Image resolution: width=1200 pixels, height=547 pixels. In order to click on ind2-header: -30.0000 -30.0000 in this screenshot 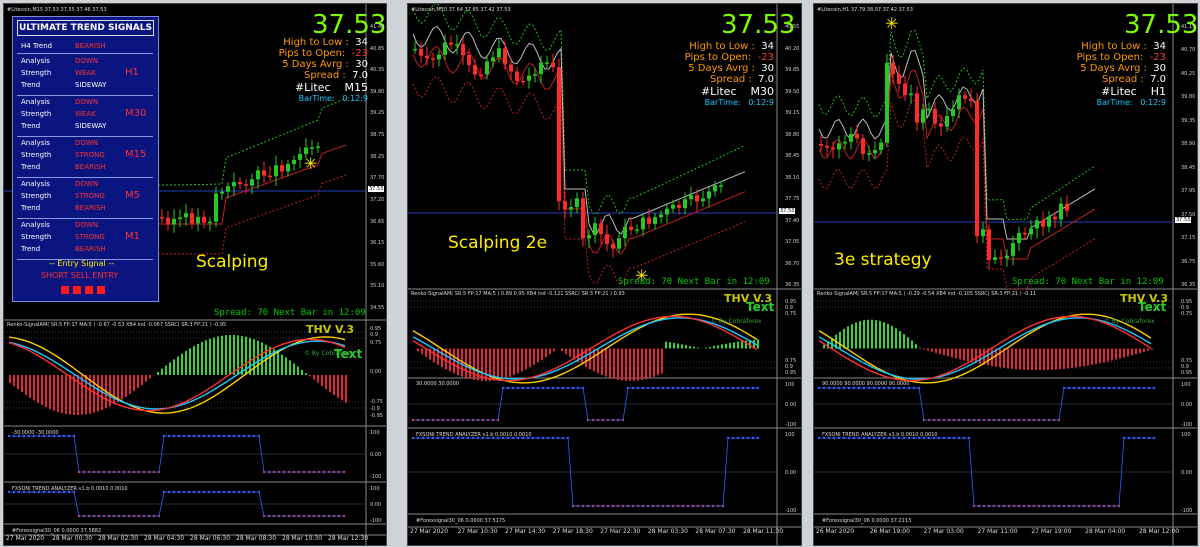, I will do `click(35, 433)`.